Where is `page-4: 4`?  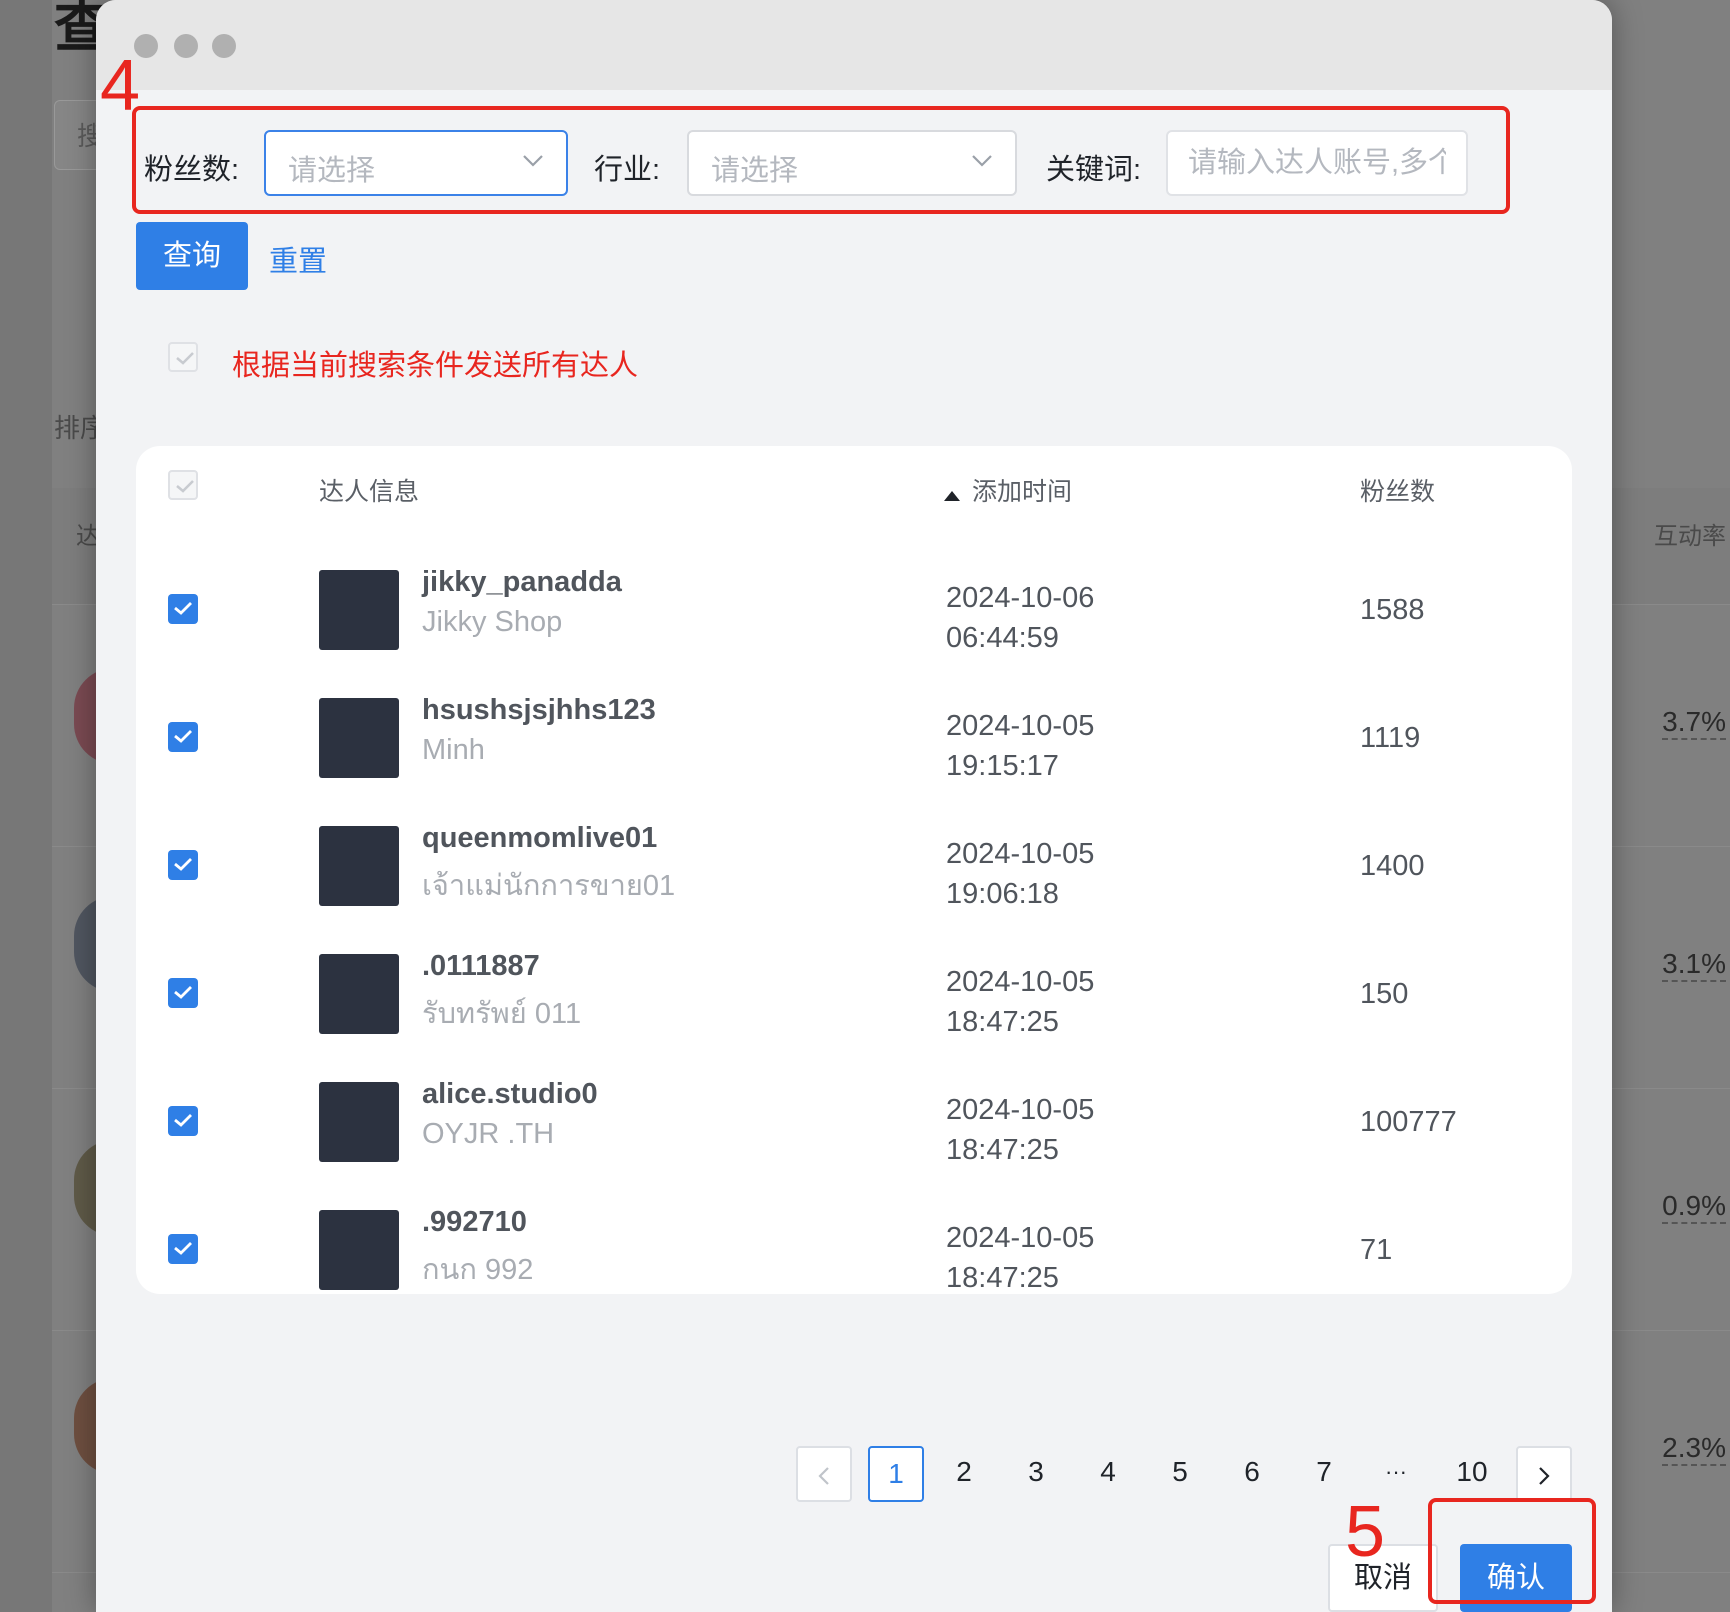
page-4: 4 is located at coordinates (1108, 1474).